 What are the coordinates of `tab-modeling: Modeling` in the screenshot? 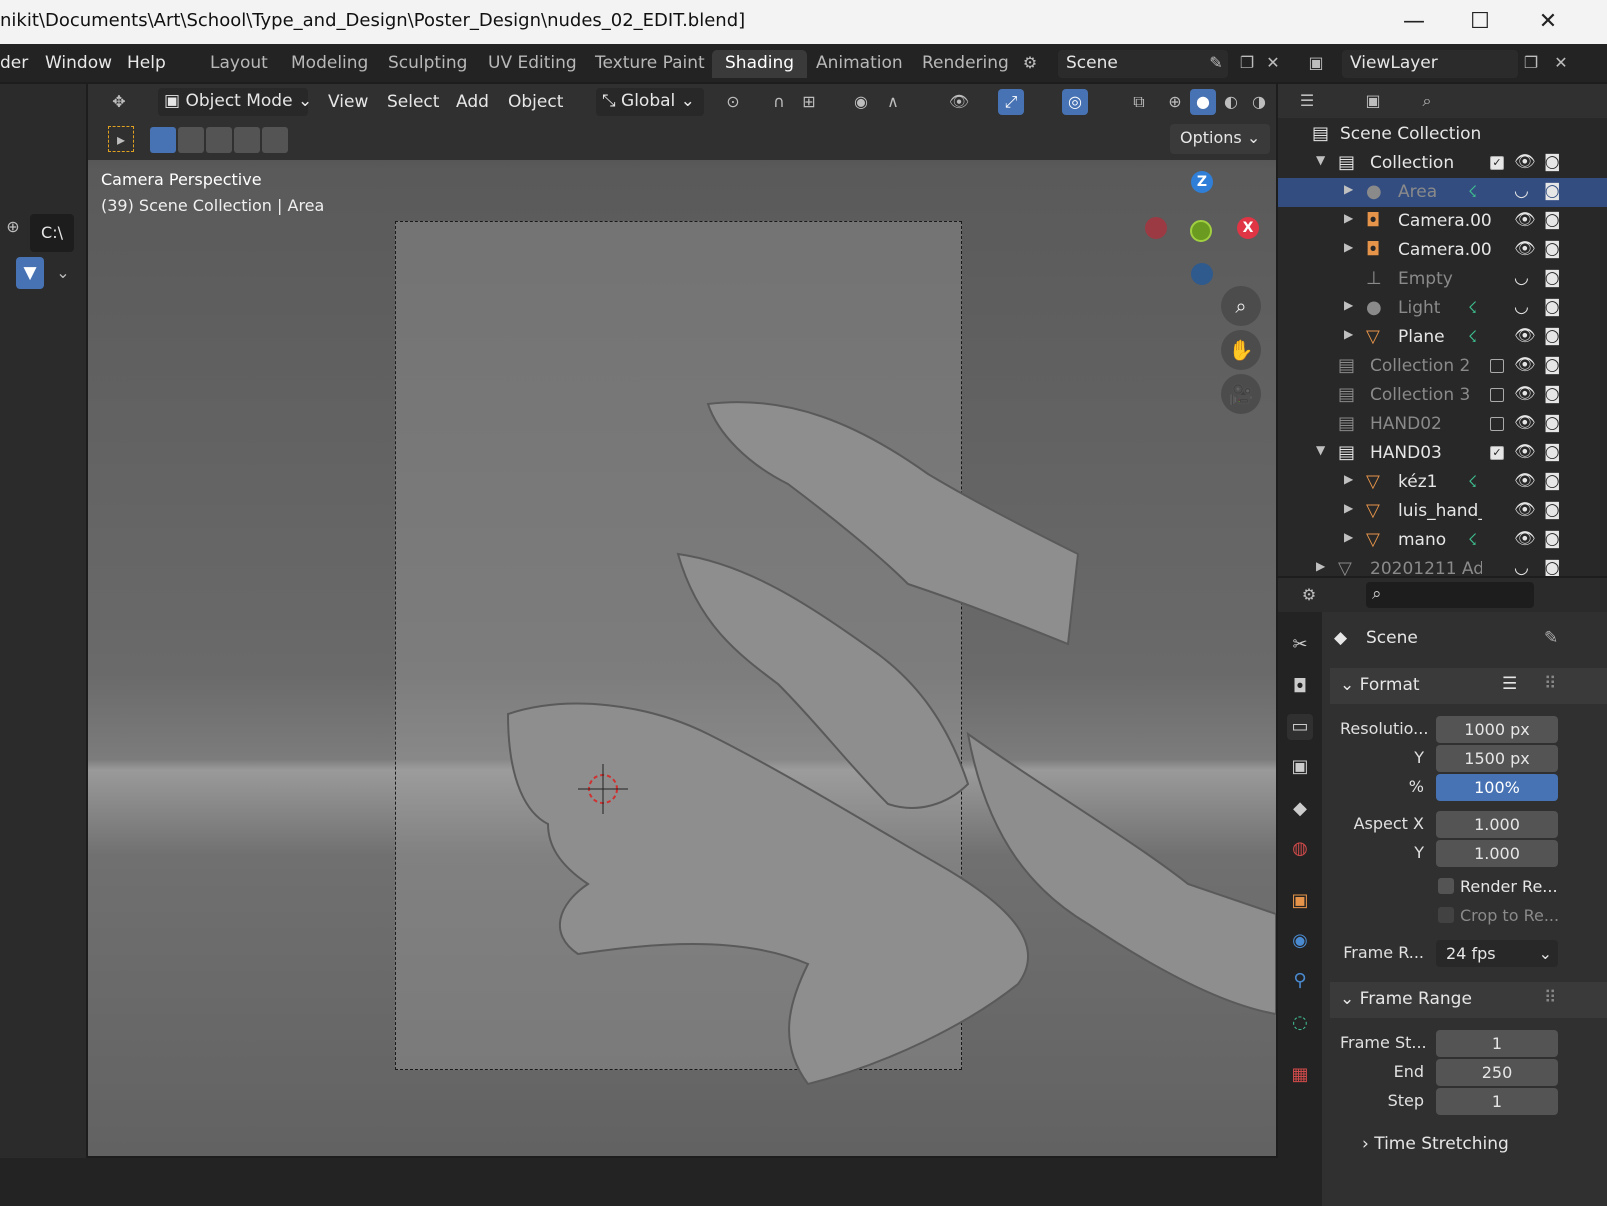 It's located at (329, 64).